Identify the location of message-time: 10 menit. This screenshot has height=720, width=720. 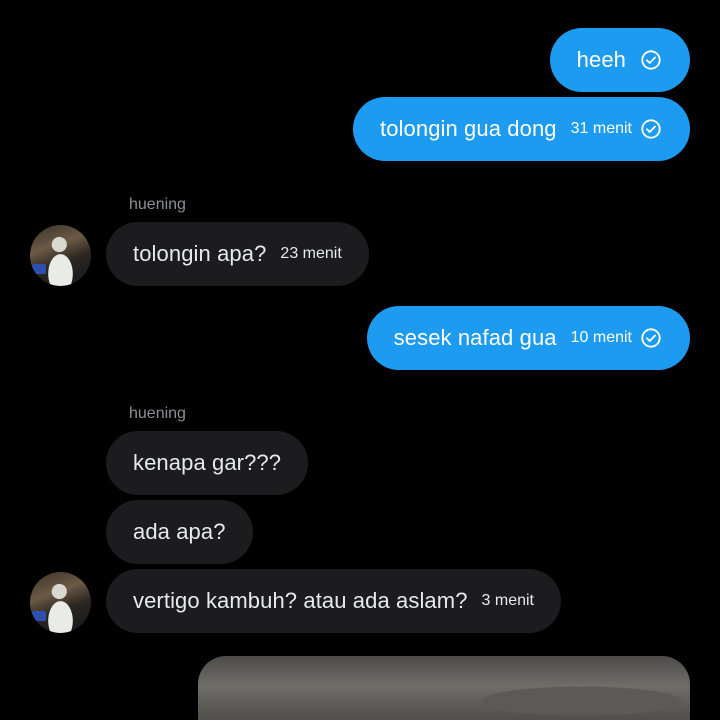
(601, 337).